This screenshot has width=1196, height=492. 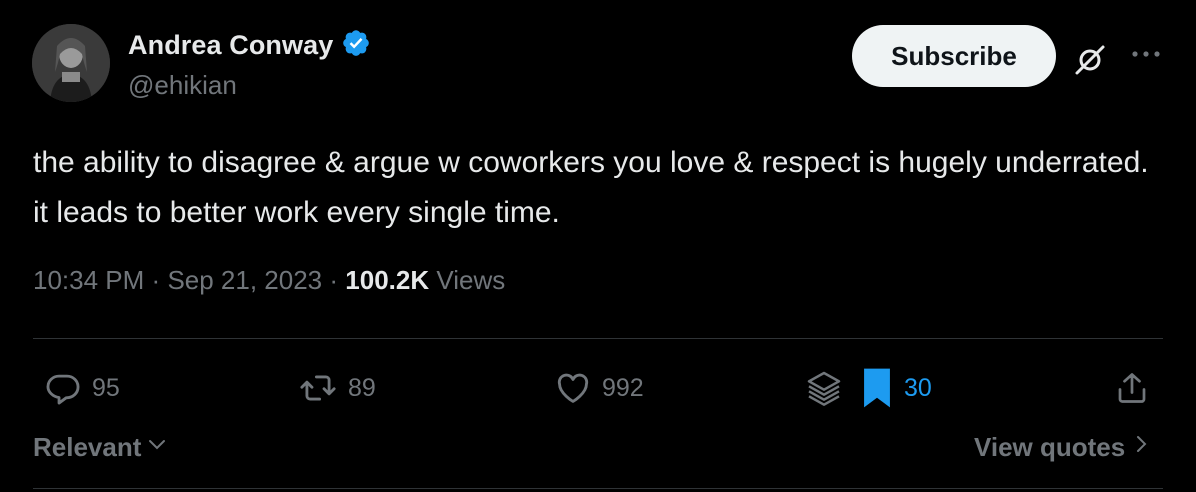 I want to click on author-name: Andrea Conway, so click(x=230, y=45).